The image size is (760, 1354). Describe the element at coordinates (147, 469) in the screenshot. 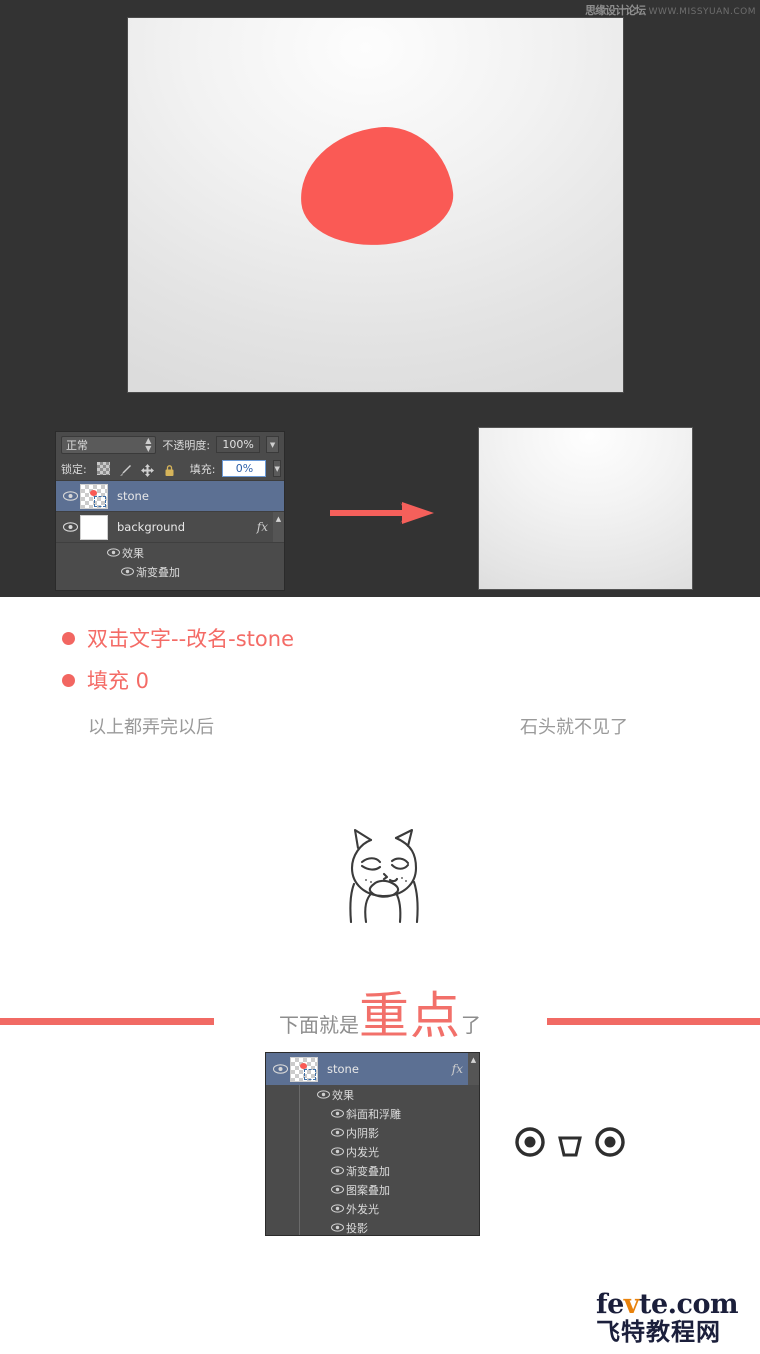

I see `move-lock-icon` at that location.